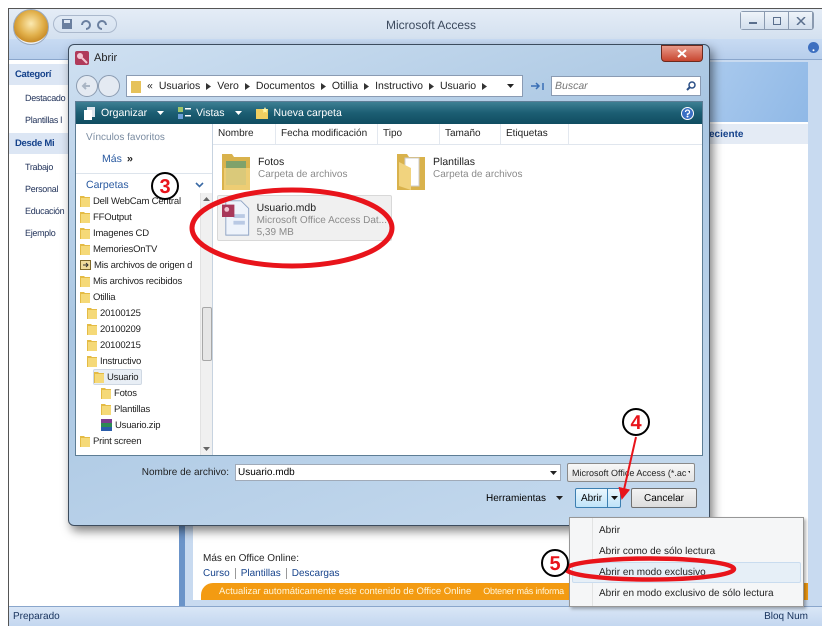 The height and width of the screenshot is (626, 822). What do you see at coordinates (206, 449) in the screenshot?
I see `scroll-down-icon` at bounding box center [206, 449].